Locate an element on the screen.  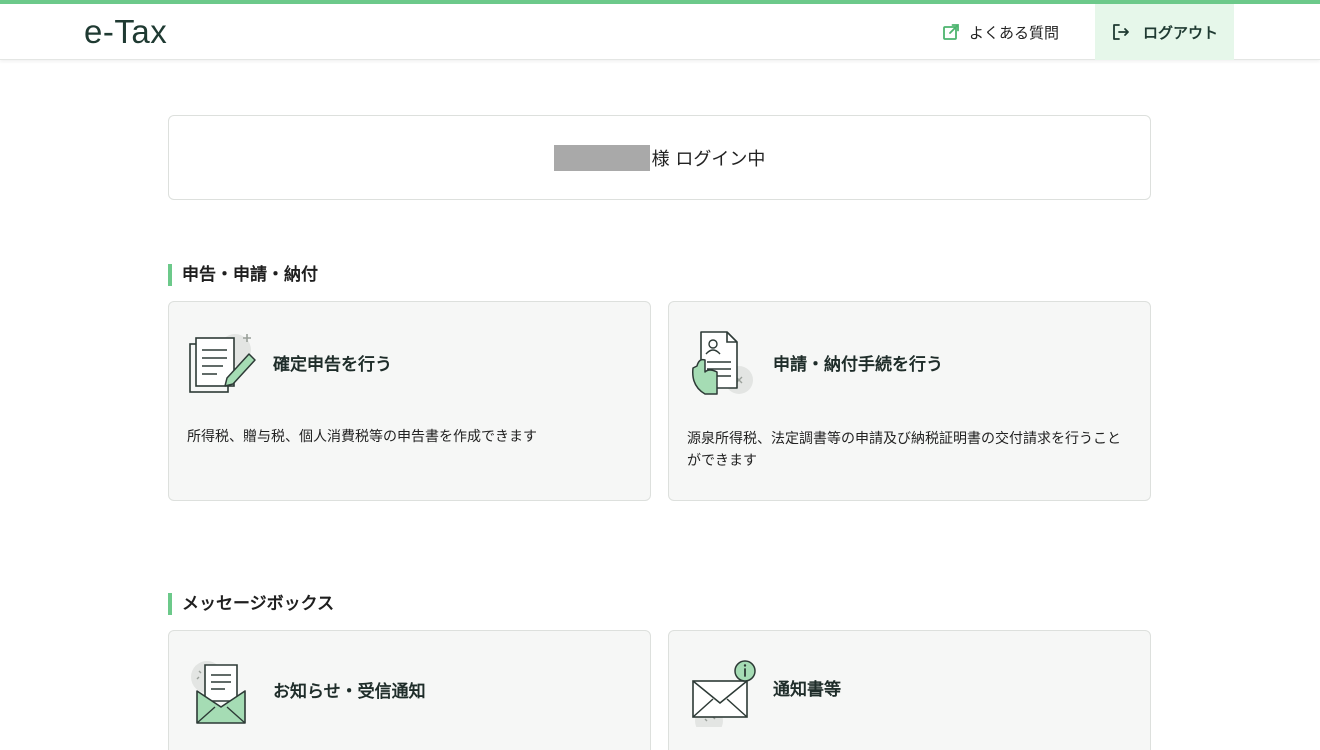
document-pen-icon is located at coordinates (222, 363).